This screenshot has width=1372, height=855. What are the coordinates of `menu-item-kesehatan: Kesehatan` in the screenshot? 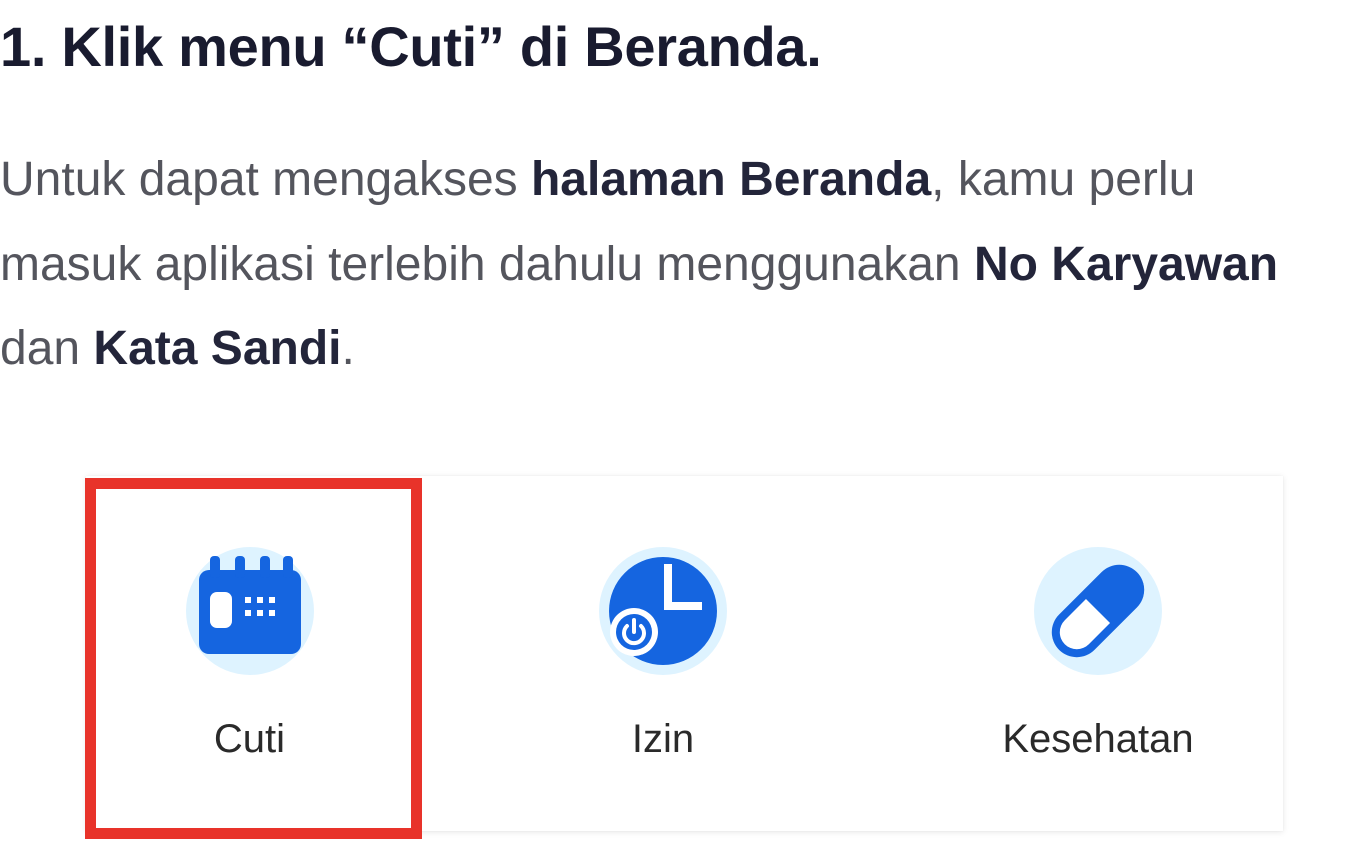 It's located at (1098, 653).